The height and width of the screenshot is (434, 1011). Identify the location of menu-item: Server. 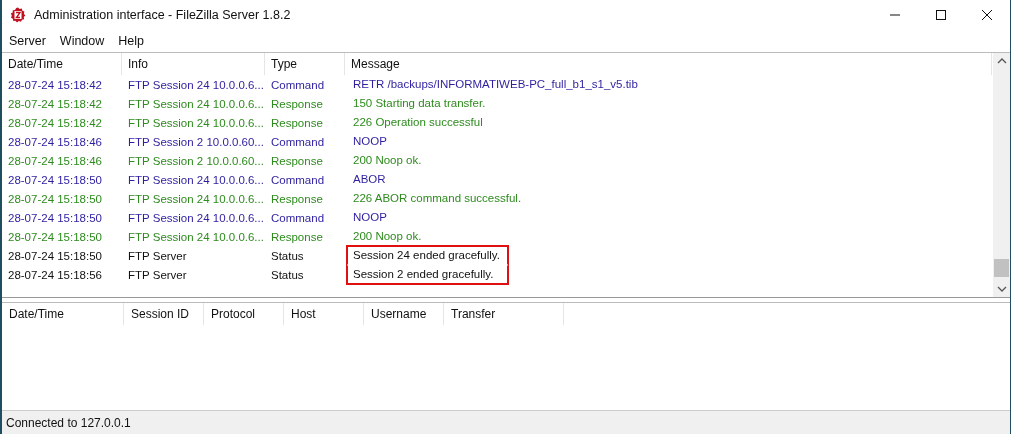
(27, 41).